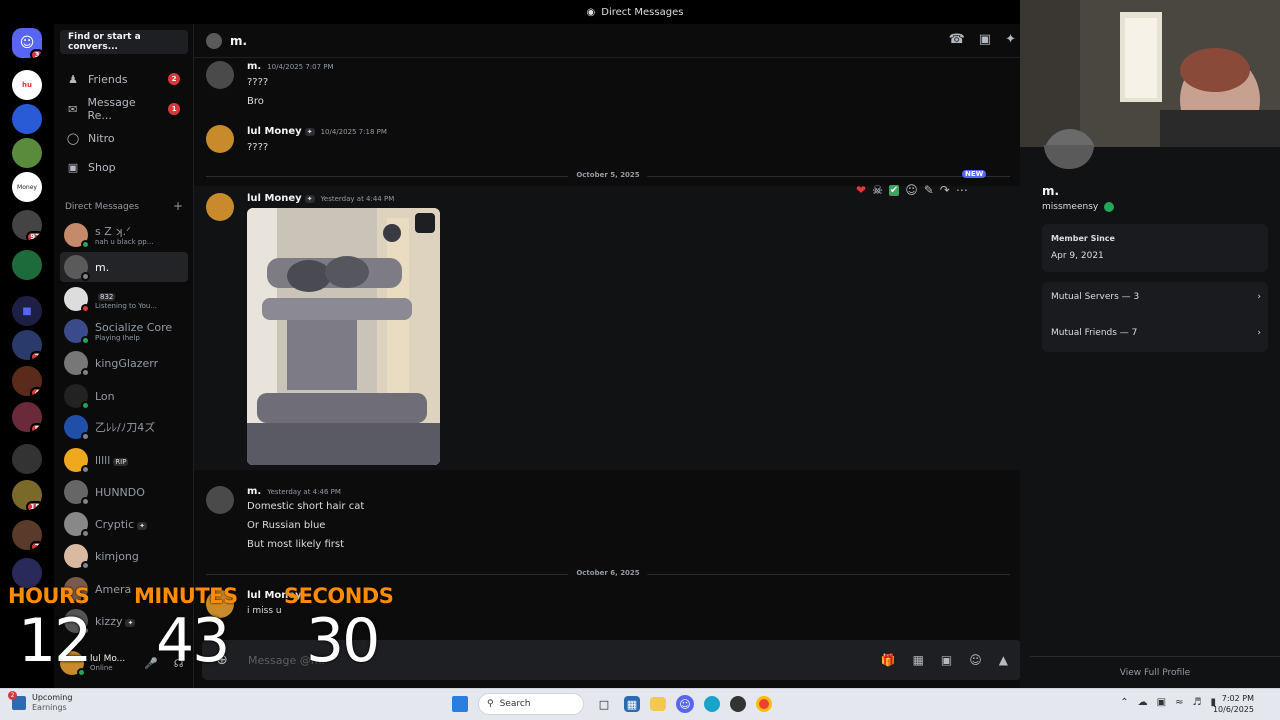 Image resolution: width=1280 pixels, height=720 pixels. I want to click on task-view-icon: □, so click(604, 704).